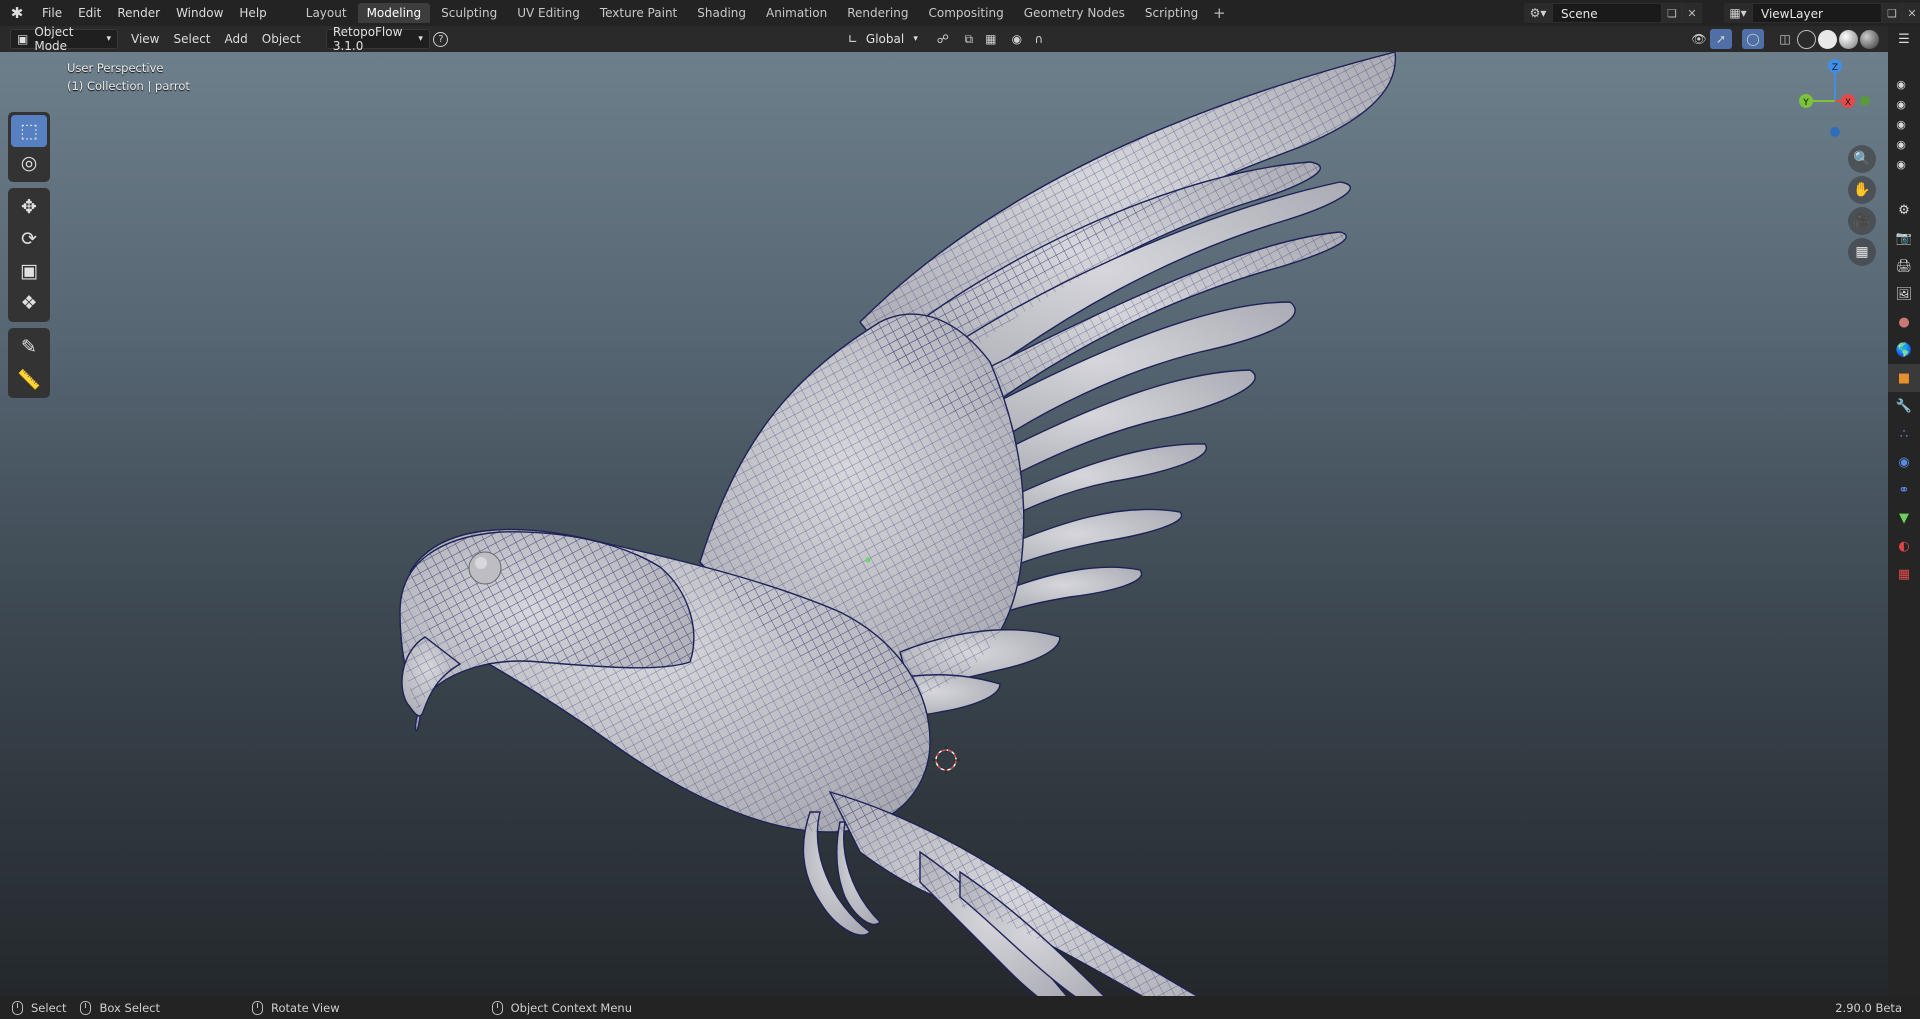  What do you see at coordinates (1538, 13) in the screenshot?
I see `scene-icon: ⚙▾` at bounding box center [1538, 13].